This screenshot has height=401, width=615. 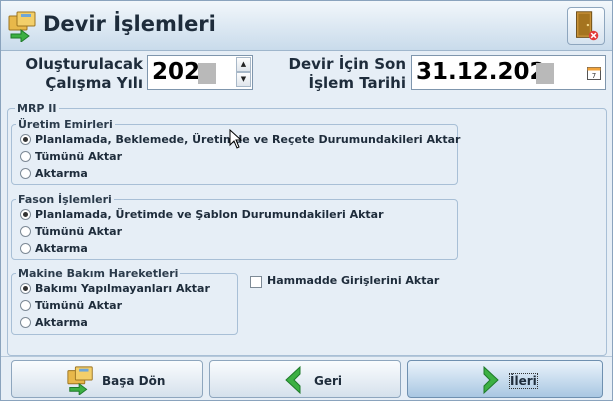 I want to click on exit-button, so click(x=586, y=26).